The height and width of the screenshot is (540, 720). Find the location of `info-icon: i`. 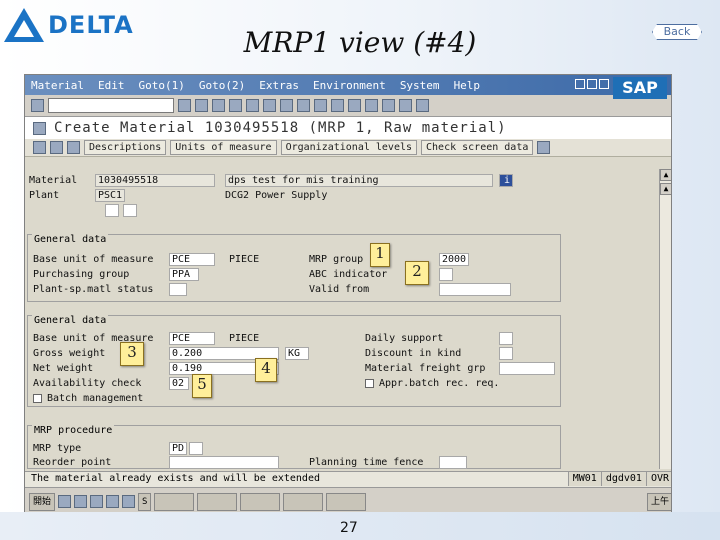

info-icon: i is located at coordinates (506, 180).